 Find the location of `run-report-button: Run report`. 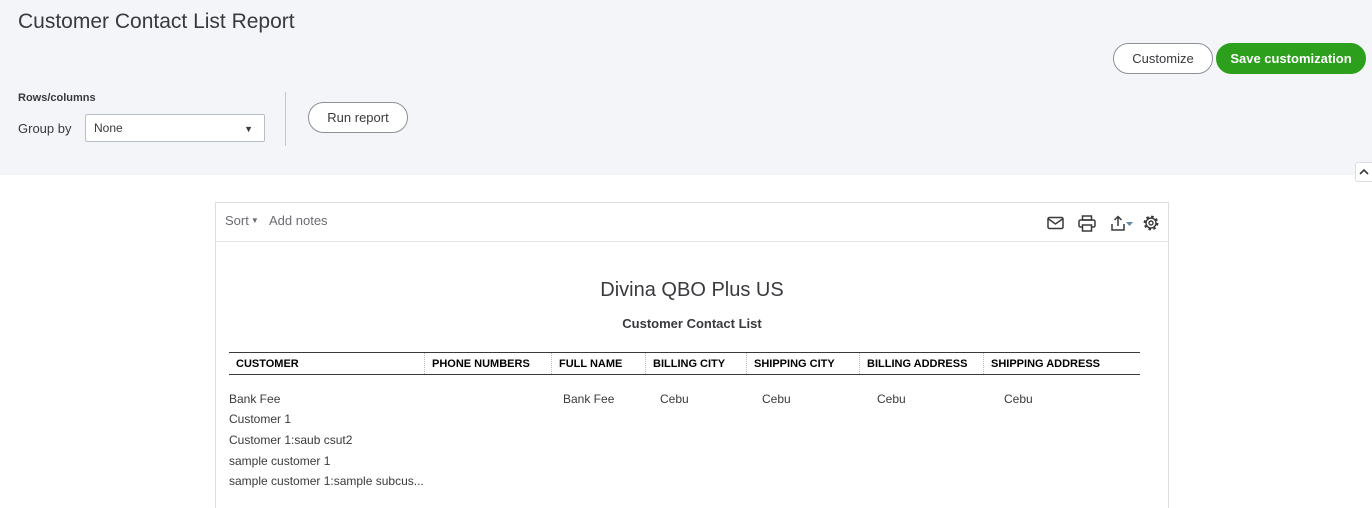

run-report-button: Run report is located at coordinates (358, 117).